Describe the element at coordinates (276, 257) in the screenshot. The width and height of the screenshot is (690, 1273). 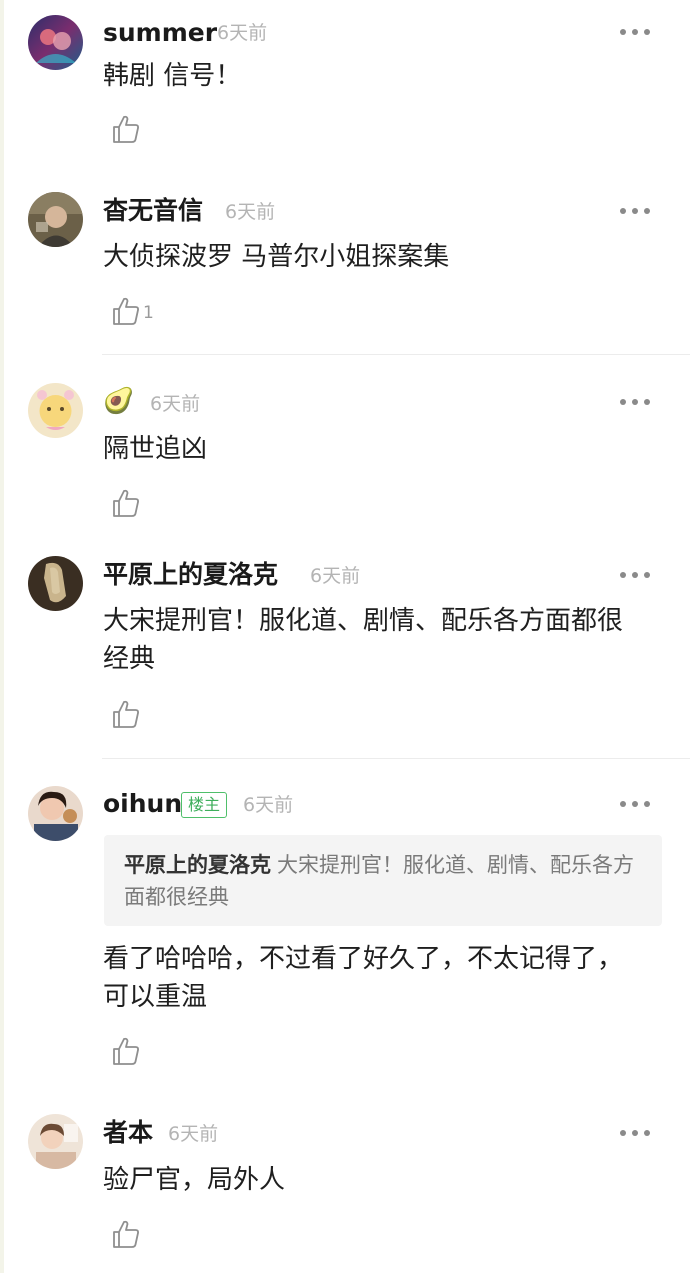
I see `comment-text: 大侦探波罗 马普尔小姐探案集` at that location.